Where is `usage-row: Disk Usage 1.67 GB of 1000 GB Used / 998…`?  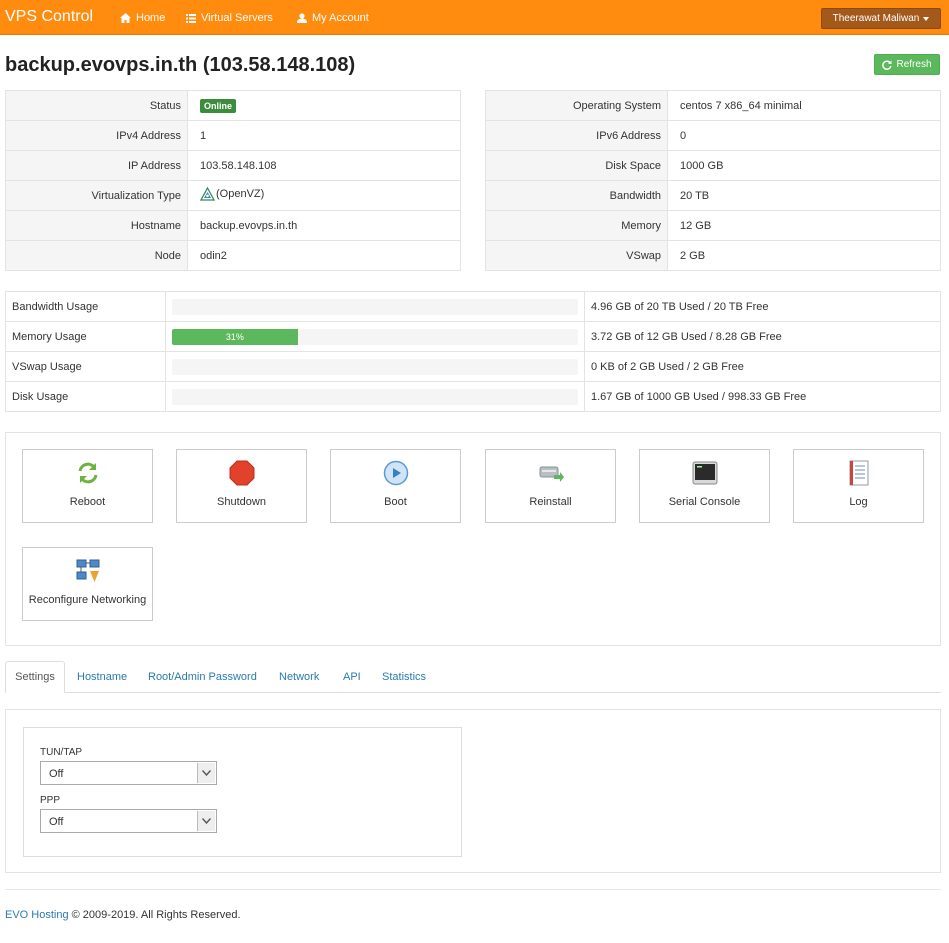
usage-row: Disk Usage 1.67 GB of 1000 GB Used / 998… is located at coordinates (473, 396).